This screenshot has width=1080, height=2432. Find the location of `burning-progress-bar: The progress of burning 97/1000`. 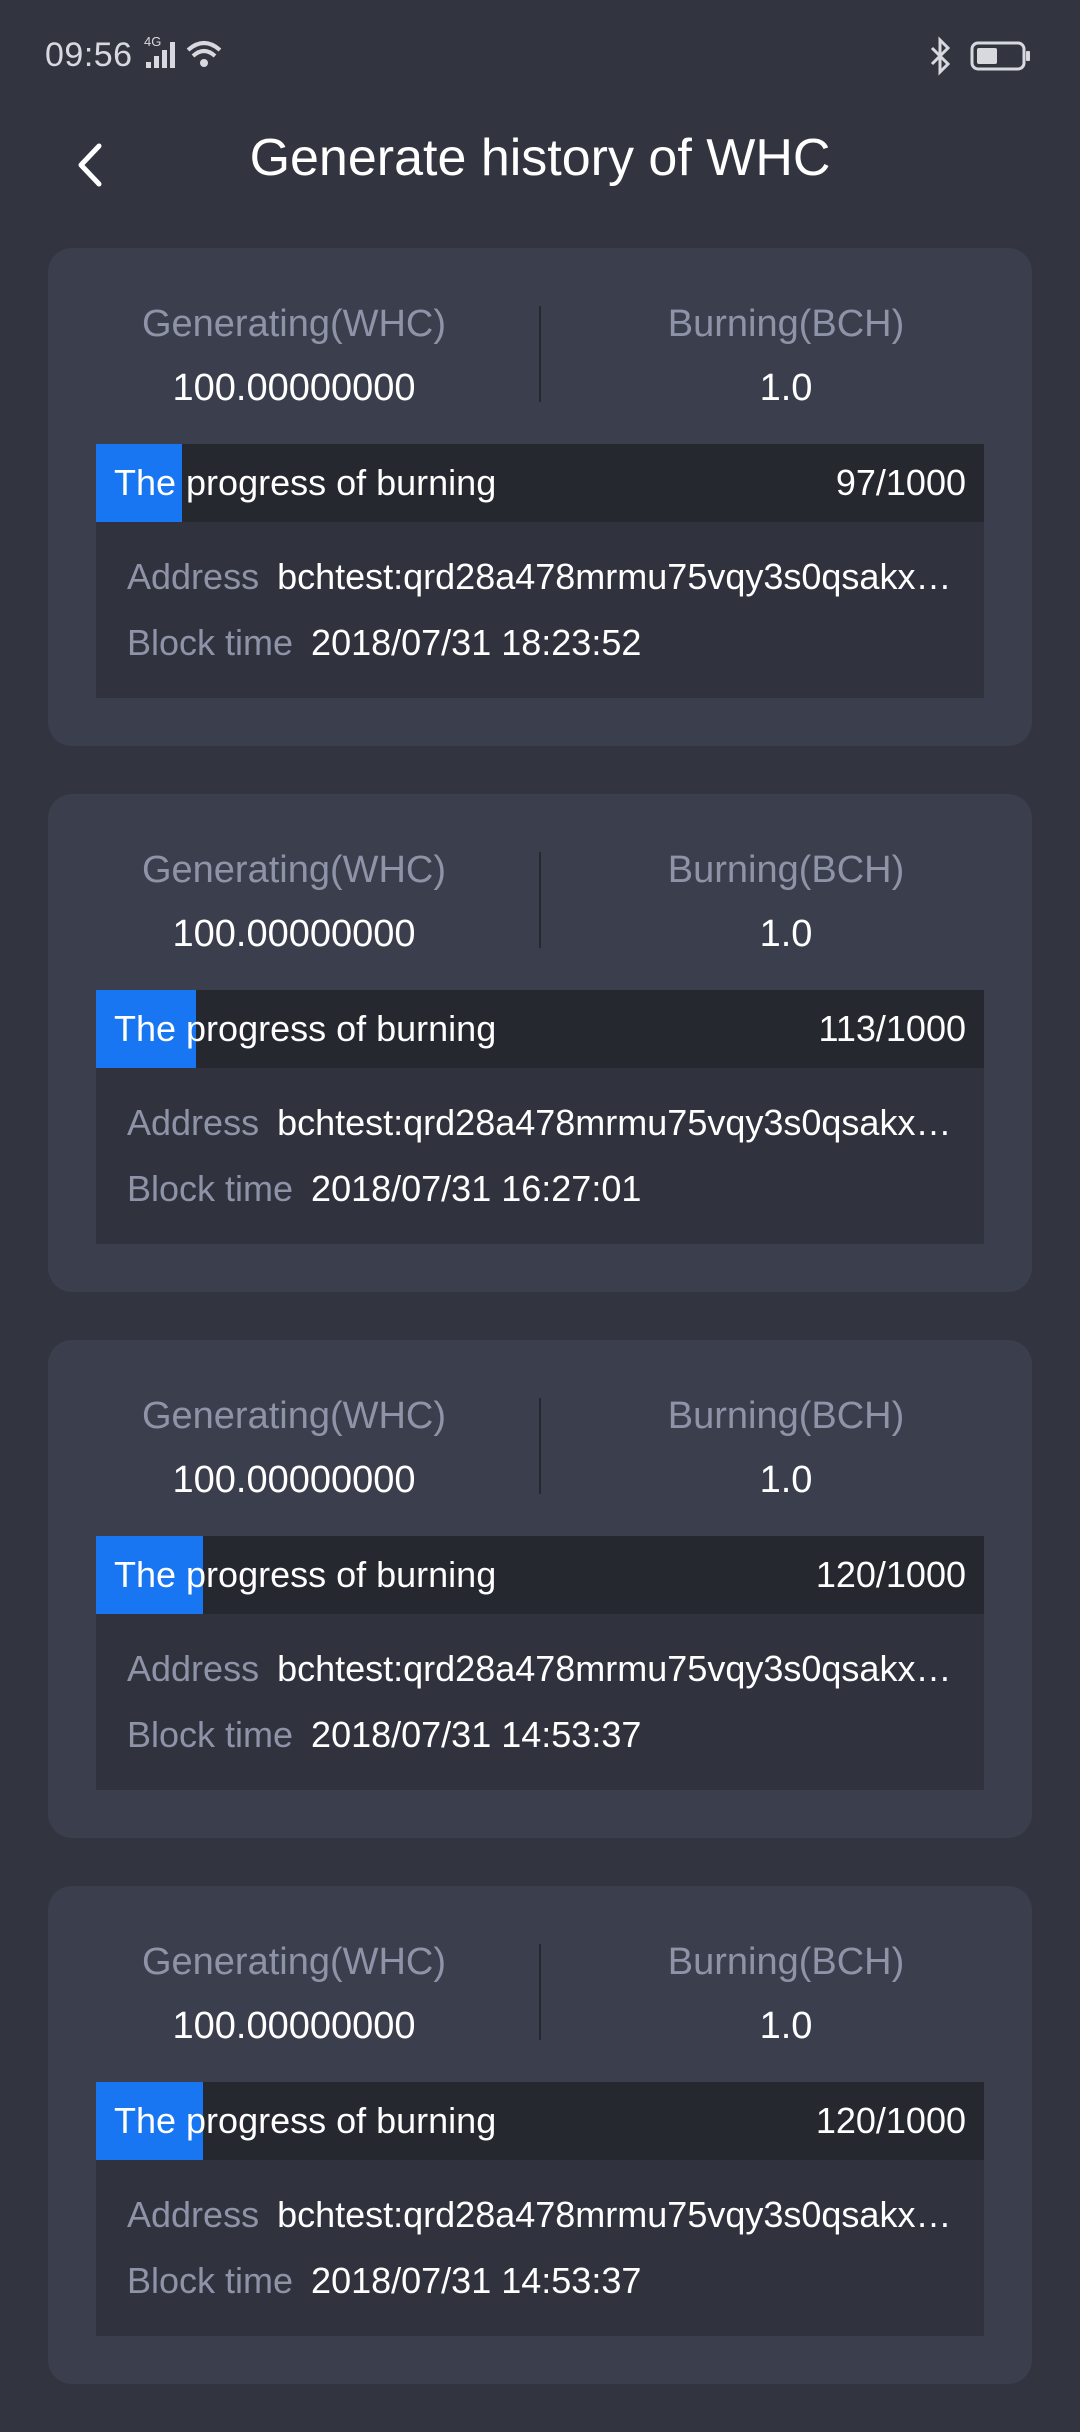

burning-progress-bar: The progress of burning 97/1000 is located at coordinates (540, 483).